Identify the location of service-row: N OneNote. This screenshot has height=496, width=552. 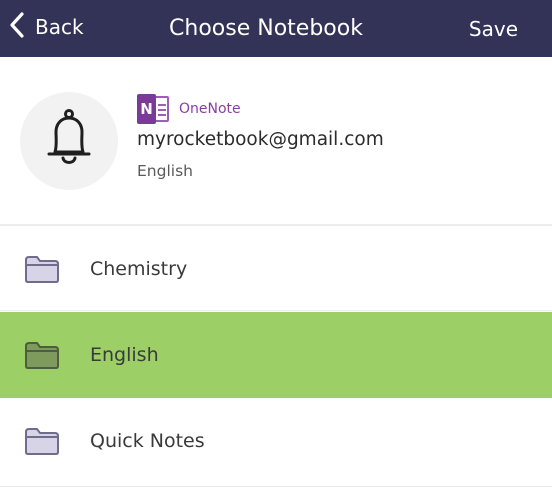
(189, 109).